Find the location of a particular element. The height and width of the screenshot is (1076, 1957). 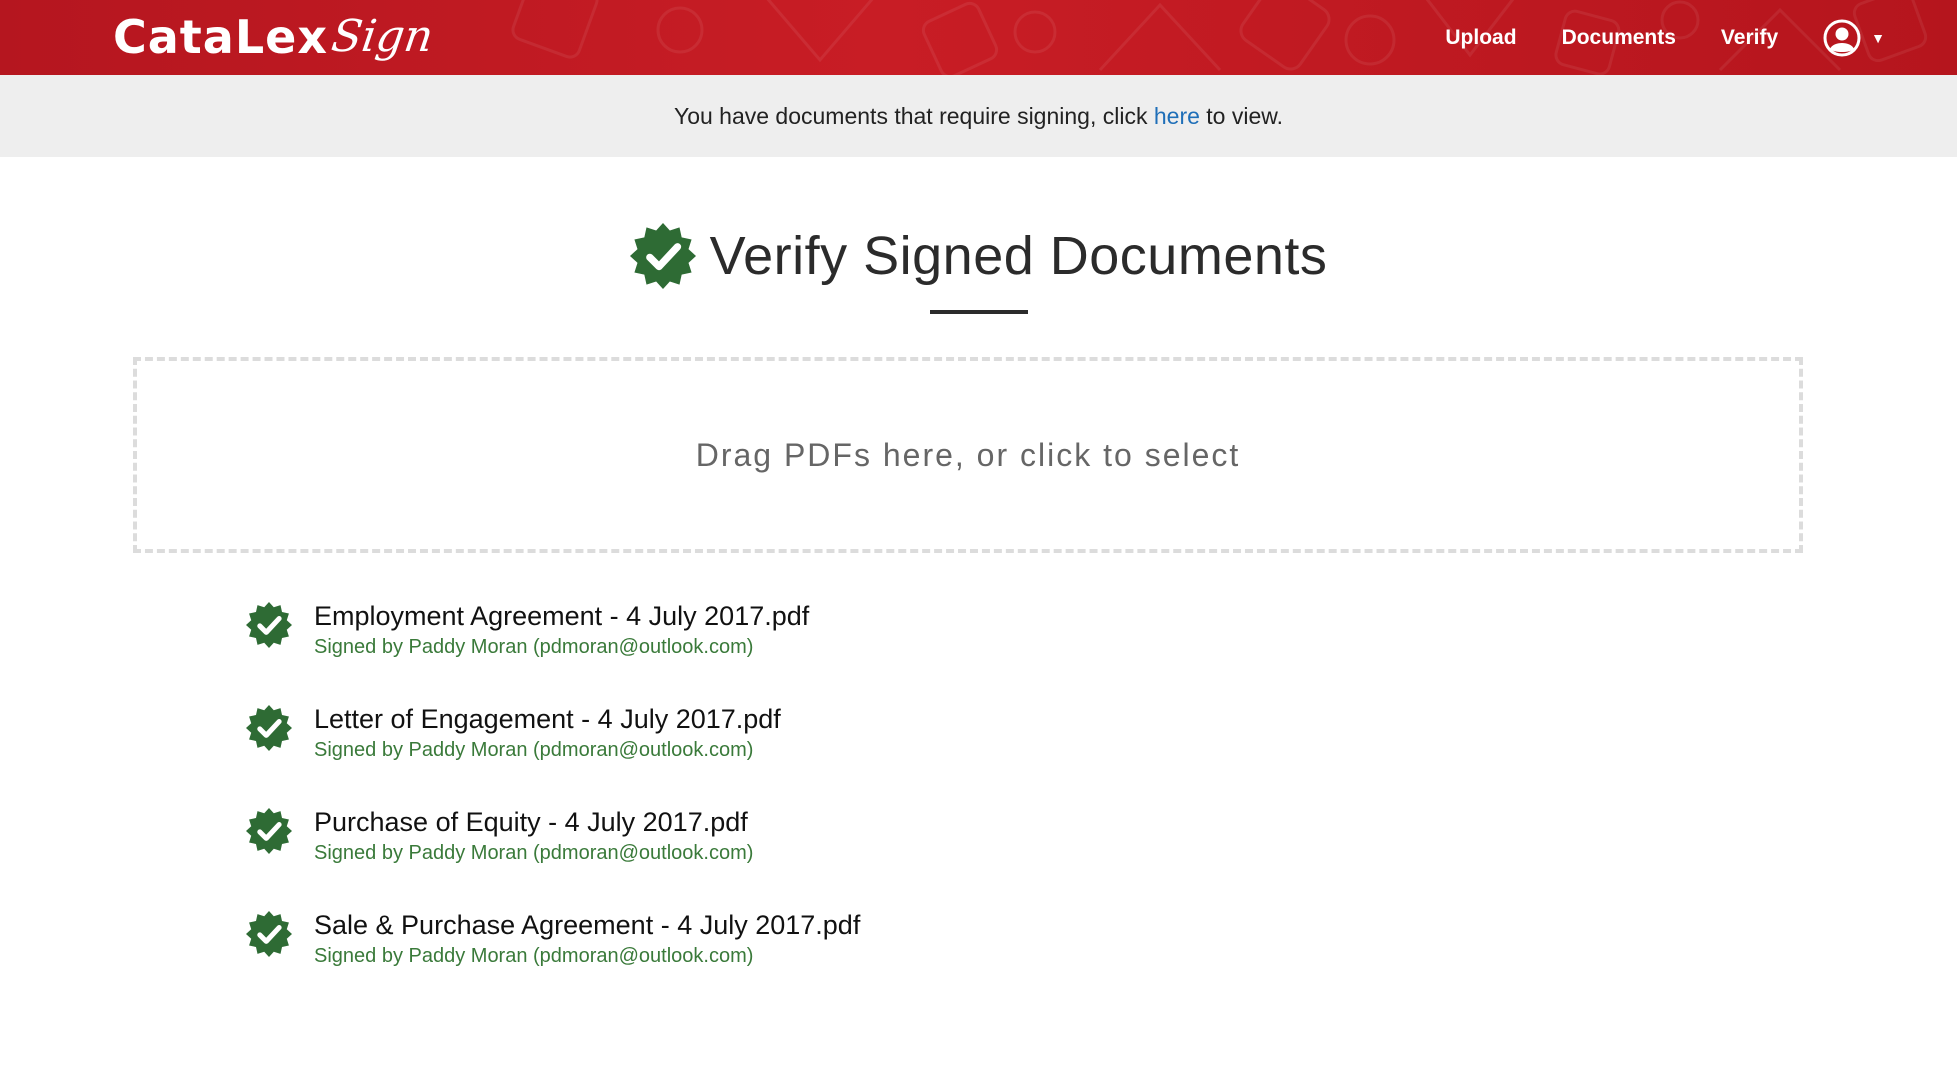

brand-script: Sign is located at coordinates (382, 36).